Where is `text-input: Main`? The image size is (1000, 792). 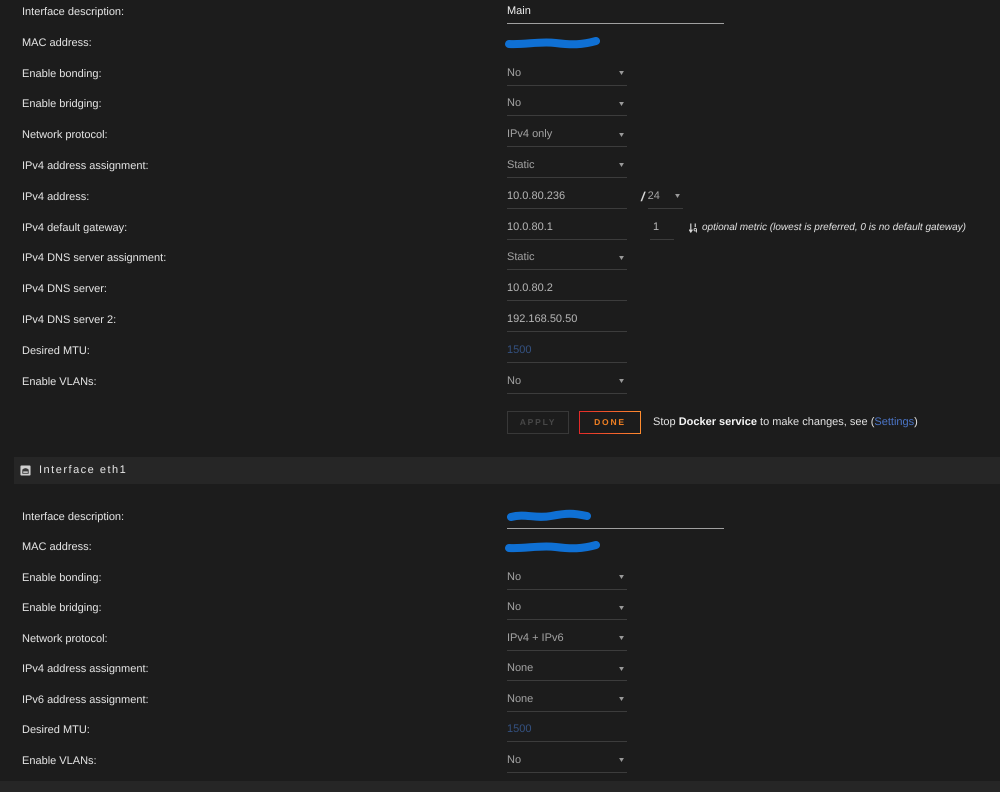 text-input: Main is located at coordinates (615, 12).